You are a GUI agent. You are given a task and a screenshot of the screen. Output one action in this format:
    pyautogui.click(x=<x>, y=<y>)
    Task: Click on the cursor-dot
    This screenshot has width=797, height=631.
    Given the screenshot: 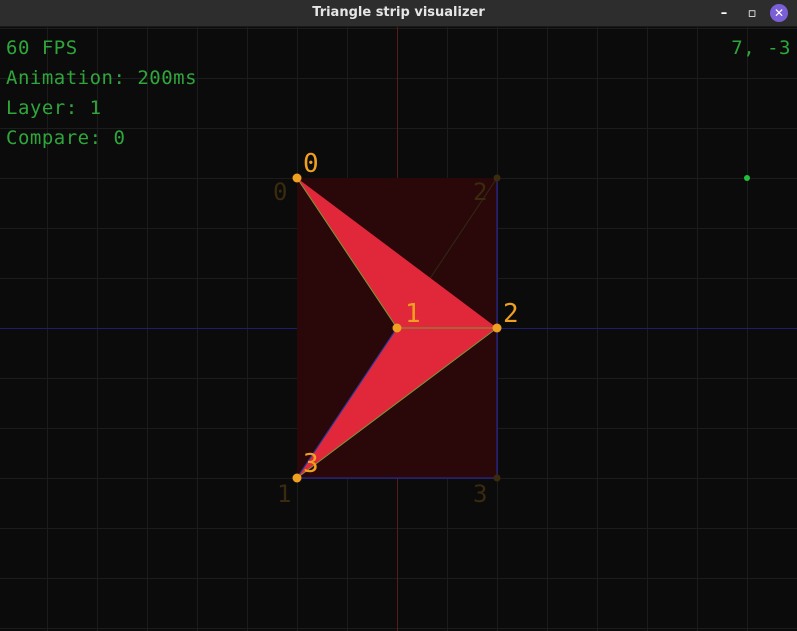 What is the action you would take?
    pyautogui.click(x=747, y=178)
    